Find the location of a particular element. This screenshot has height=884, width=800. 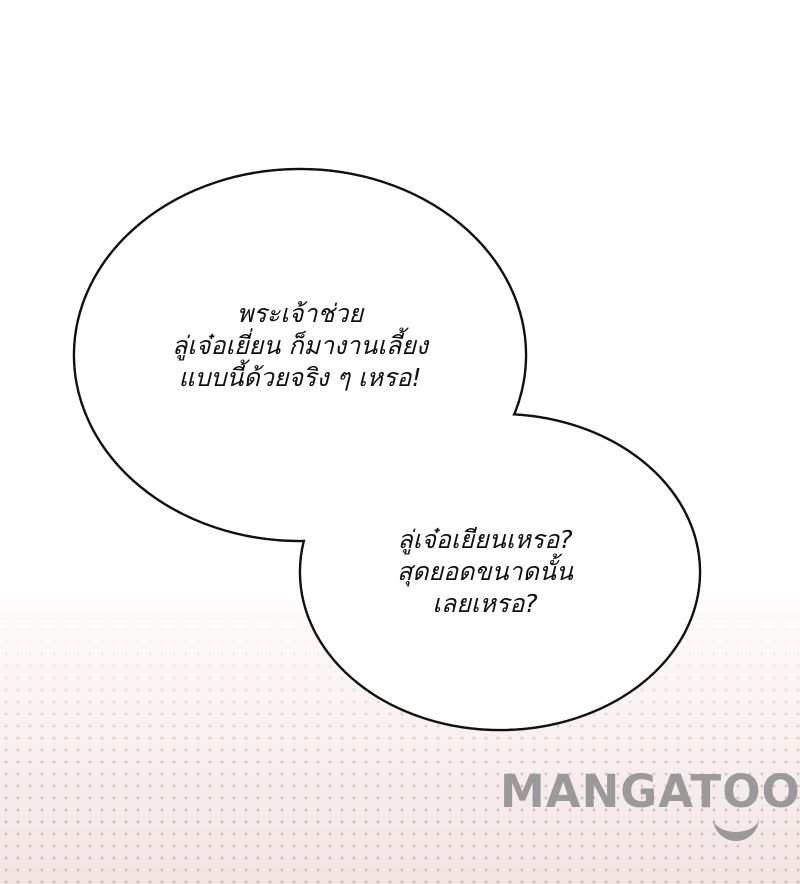

dialogue-line: เลยเหรอ? is located at coordinates (485, 603).